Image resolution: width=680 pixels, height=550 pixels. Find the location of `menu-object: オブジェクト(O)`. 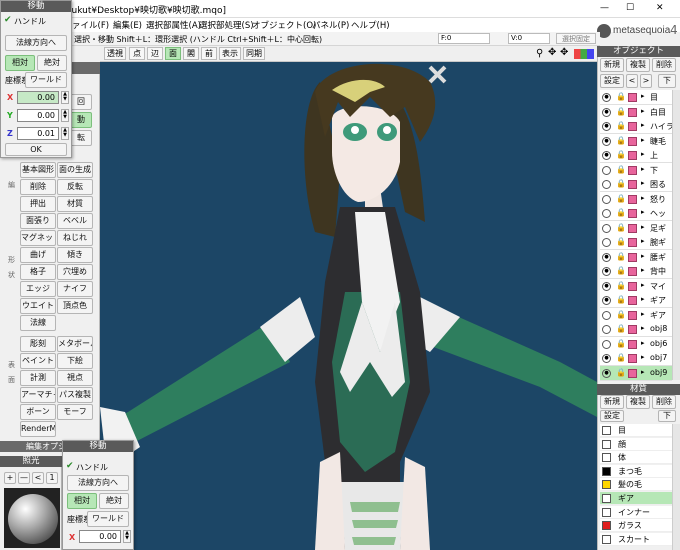

menu-object: オブジェクト(O) is located at coordinates (284, 25).